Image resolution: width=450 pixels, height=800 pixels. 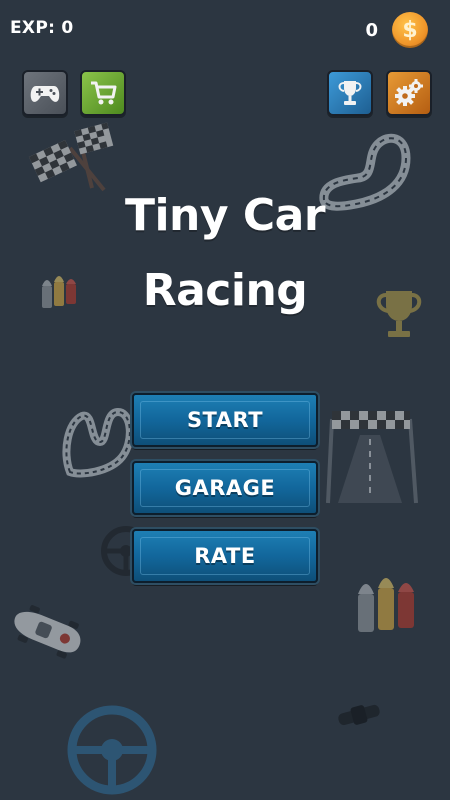 I want to click on leaderboard-button, so click(x=350, y=93).